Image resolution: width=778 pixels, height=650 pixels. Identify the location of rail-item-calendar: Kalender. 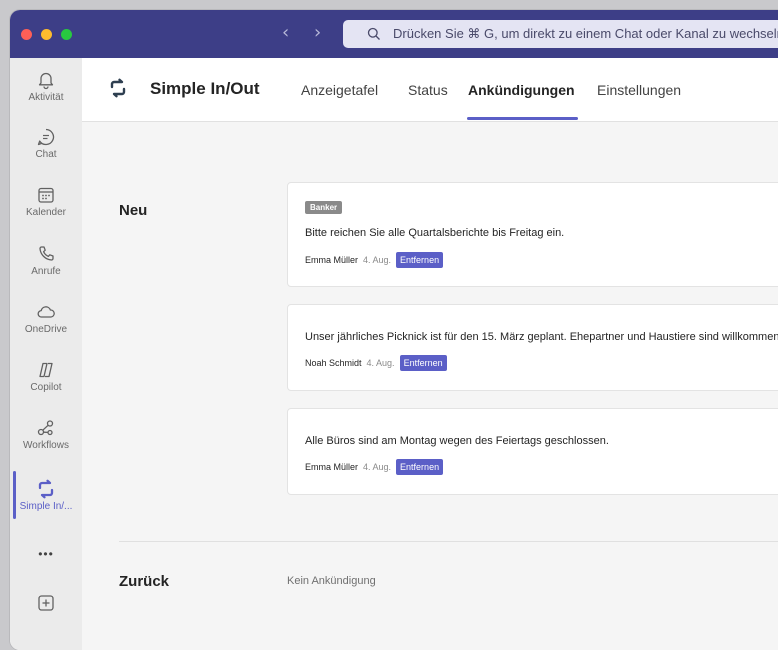
(46, 201).